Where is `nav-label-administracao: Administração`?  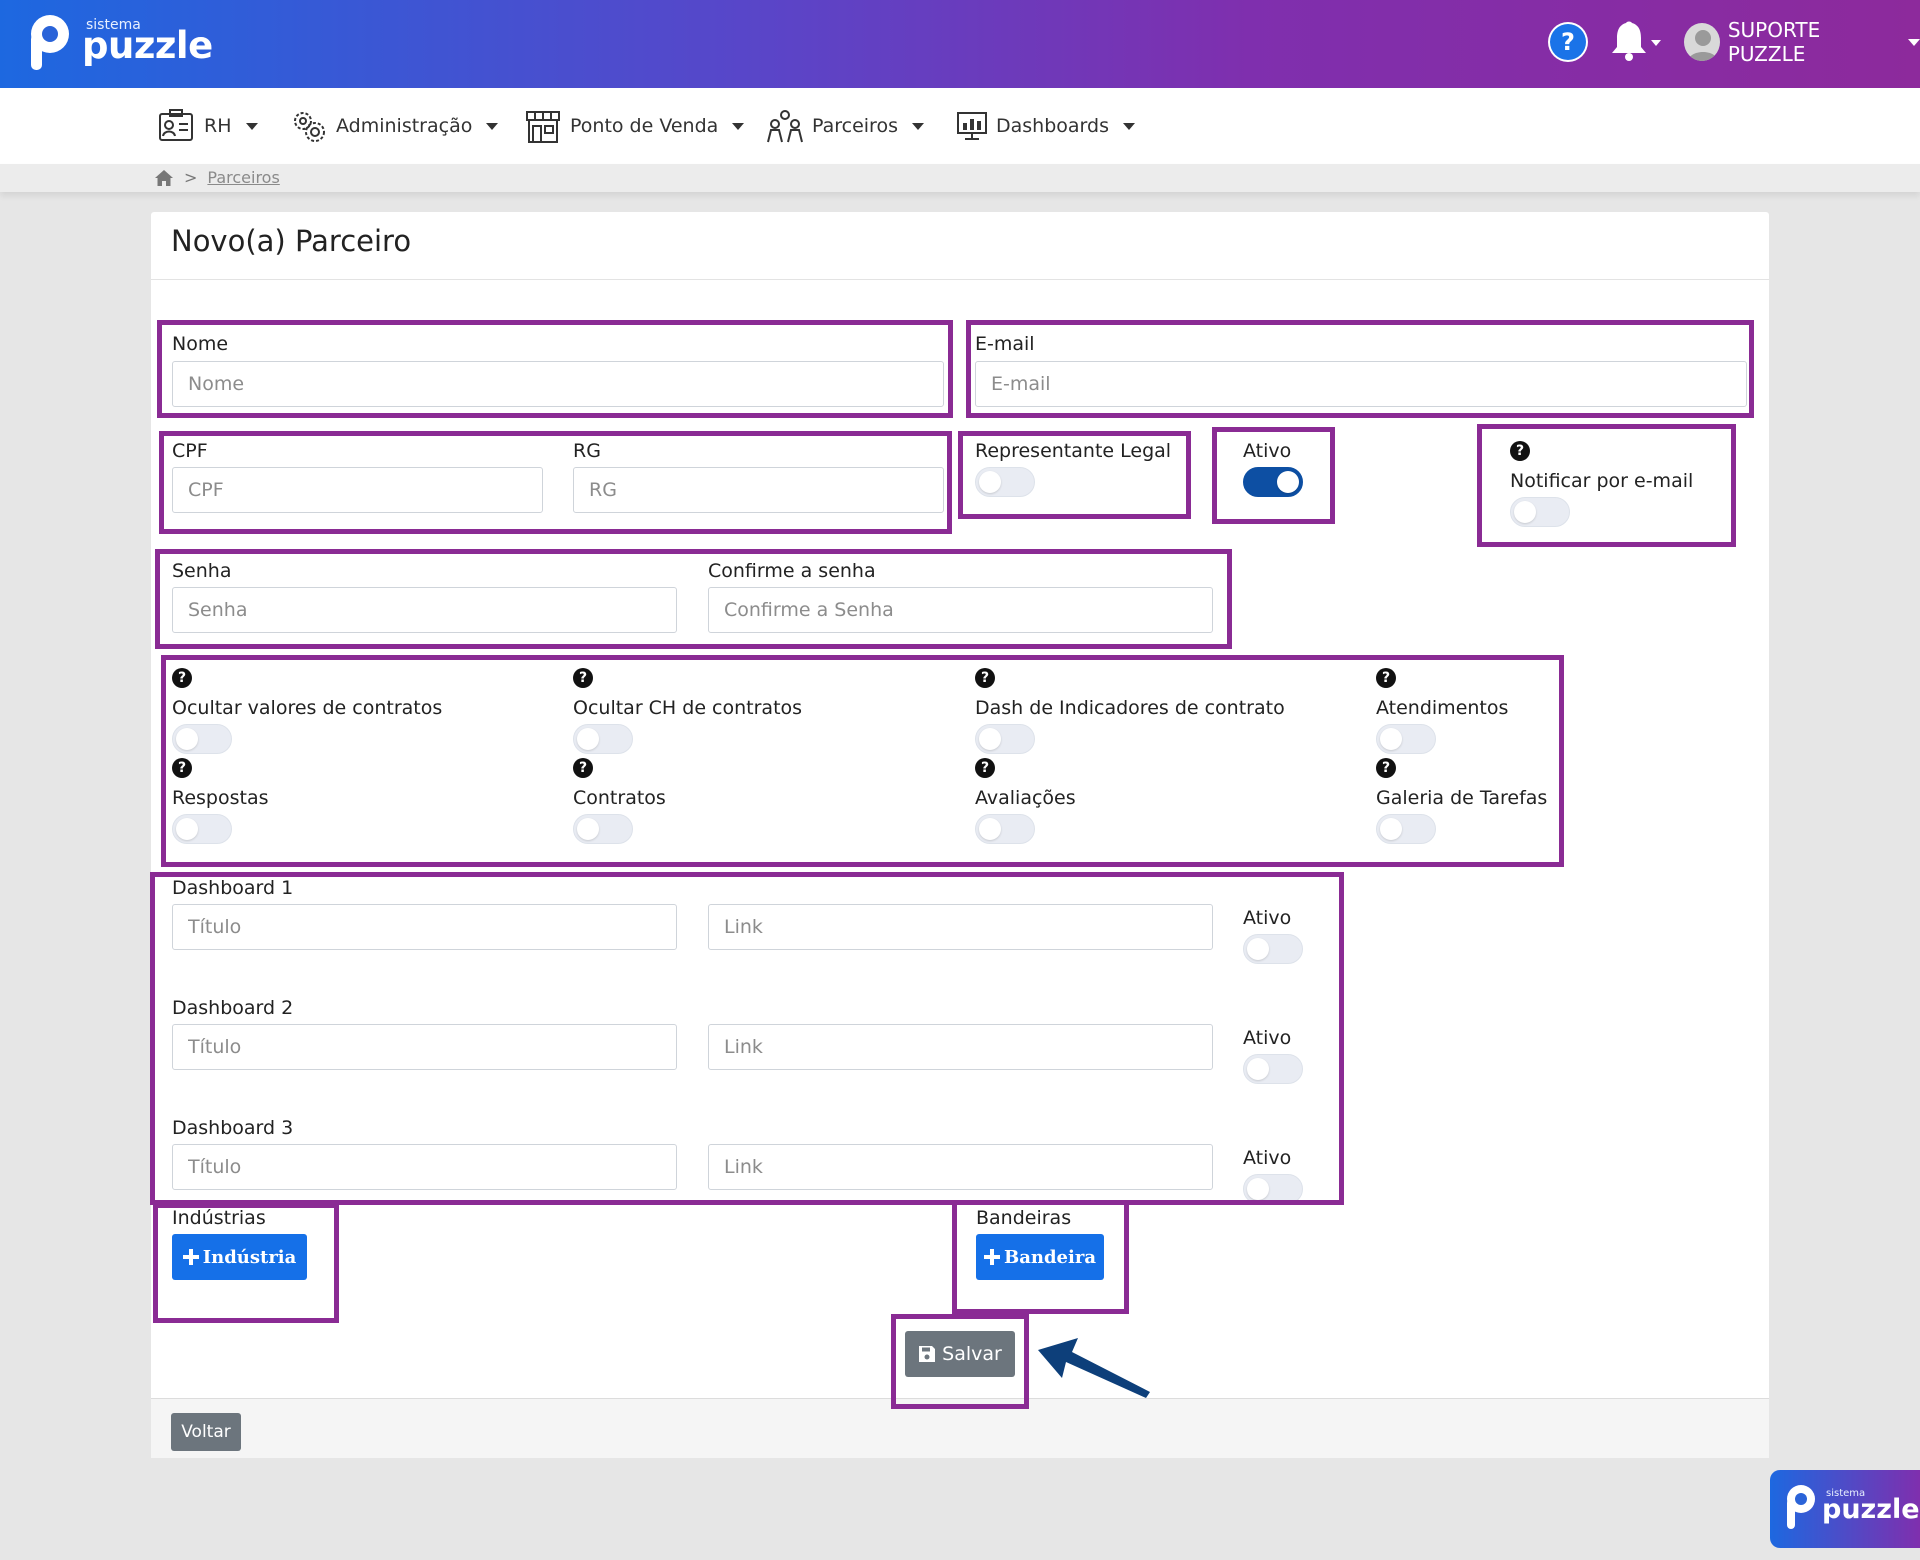
nav-label-administracao: Administração is located at coordinates (404, 126).